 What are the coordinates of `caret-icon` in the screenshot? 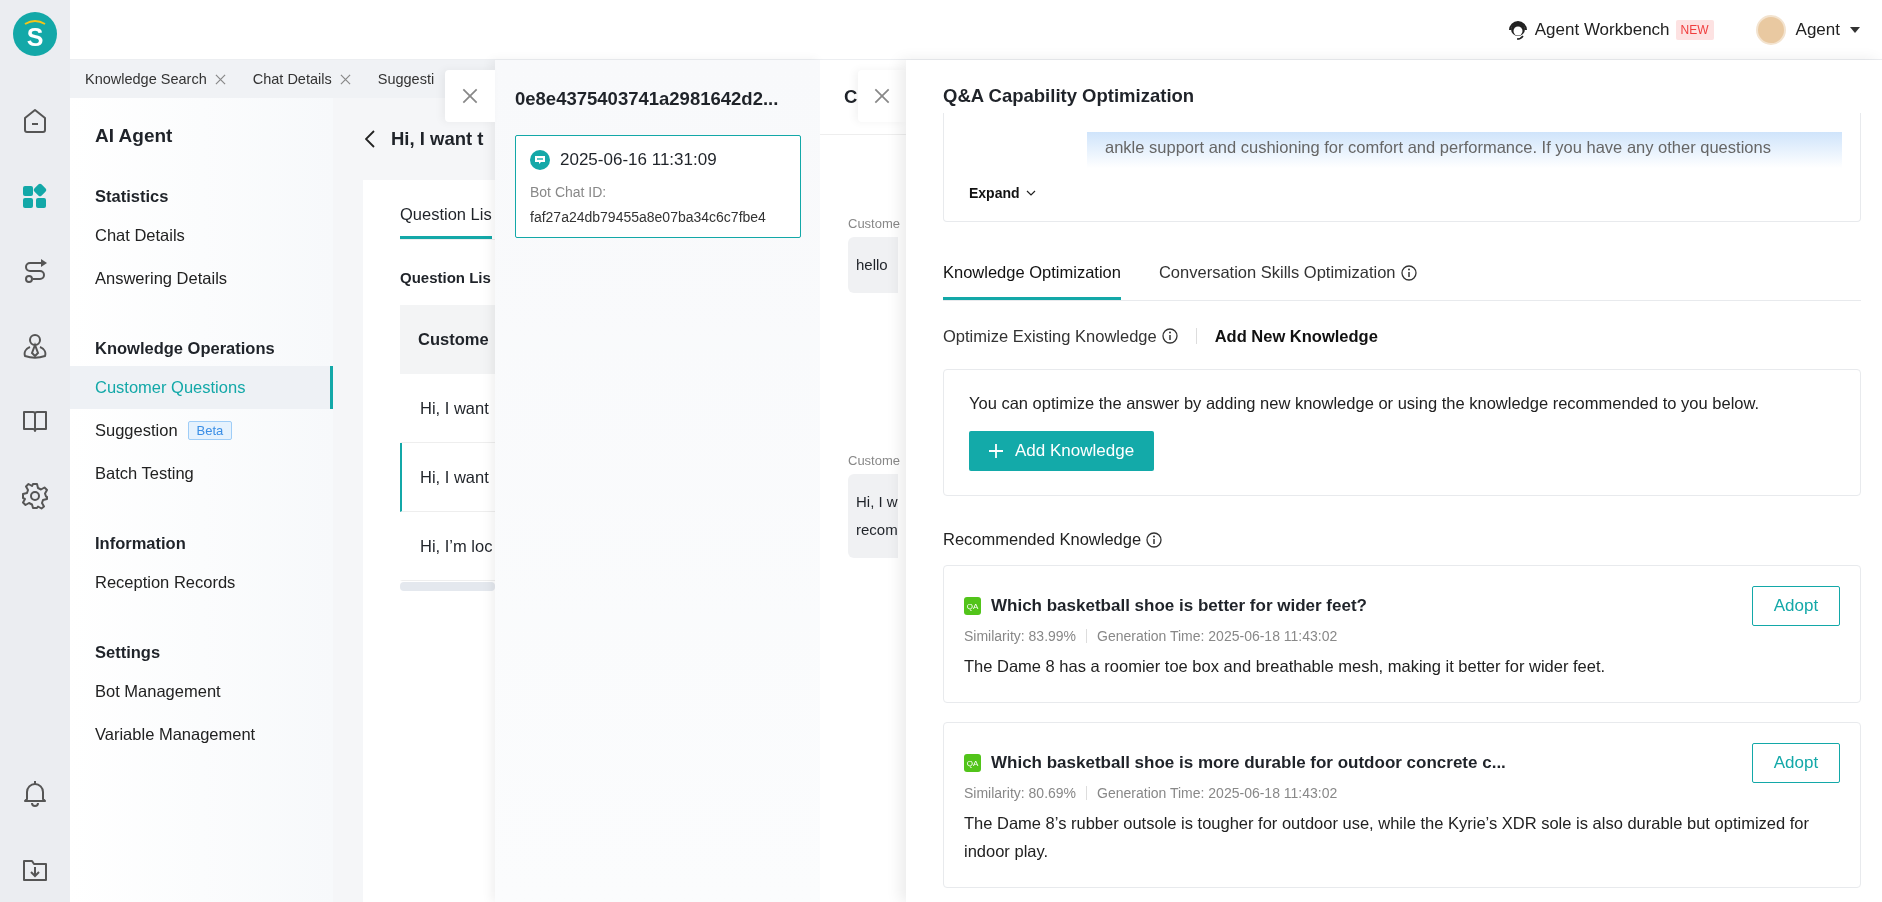 It's located at (1855, 29).